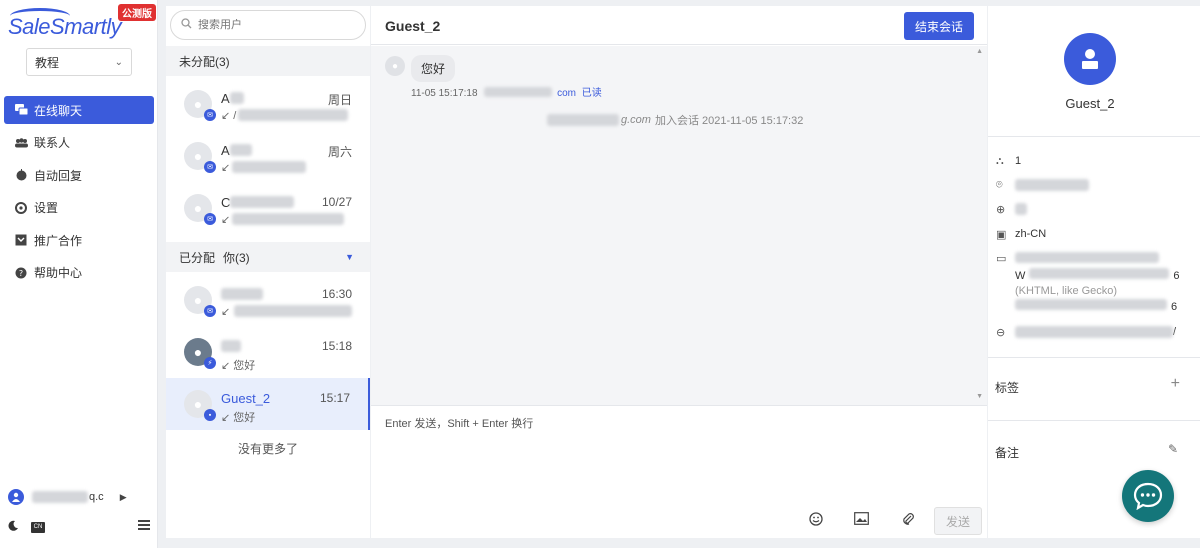  Describe the element at coordinates (816, 520) in the screenshot. I see `emoji-icon` at that location.